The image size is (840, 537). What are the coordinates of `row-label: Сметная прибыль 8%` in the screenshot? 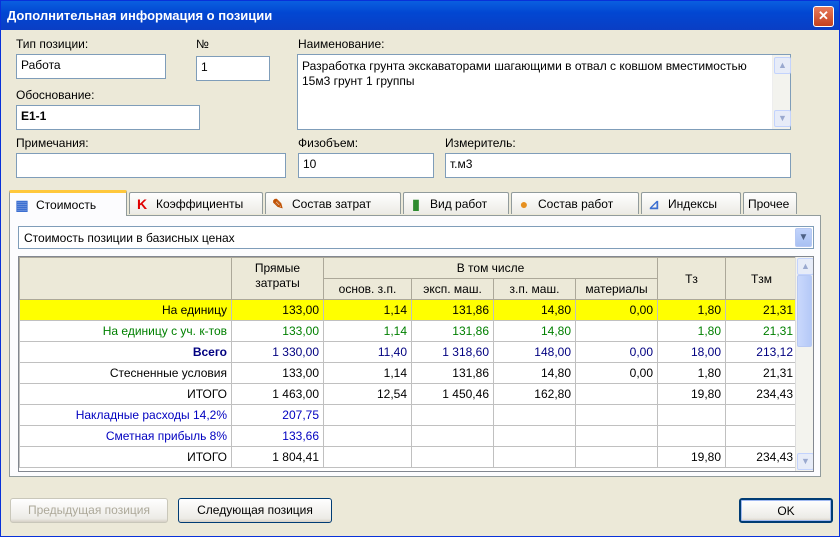 It's located at (125, 436).